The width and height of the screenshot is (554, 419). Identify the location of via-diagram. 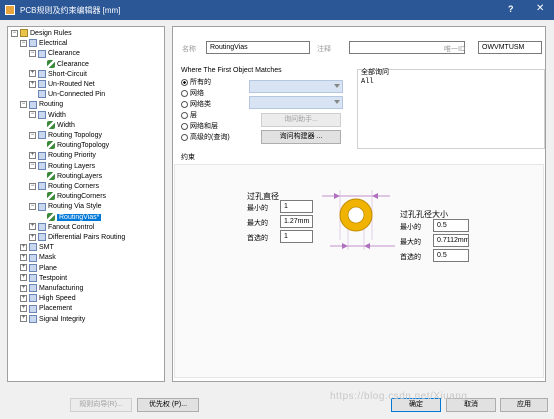
(358, 220).